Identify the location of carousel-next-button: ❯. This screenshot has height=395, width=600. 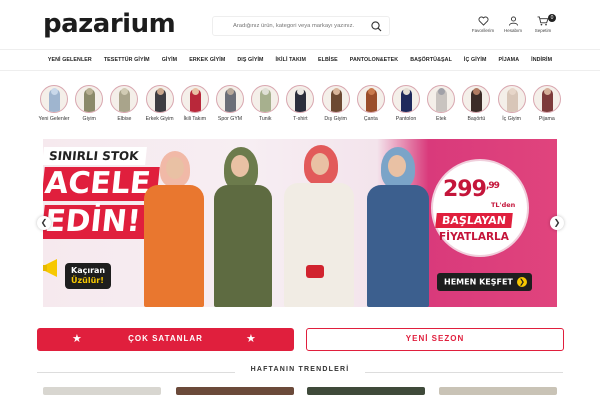
(557, 223).